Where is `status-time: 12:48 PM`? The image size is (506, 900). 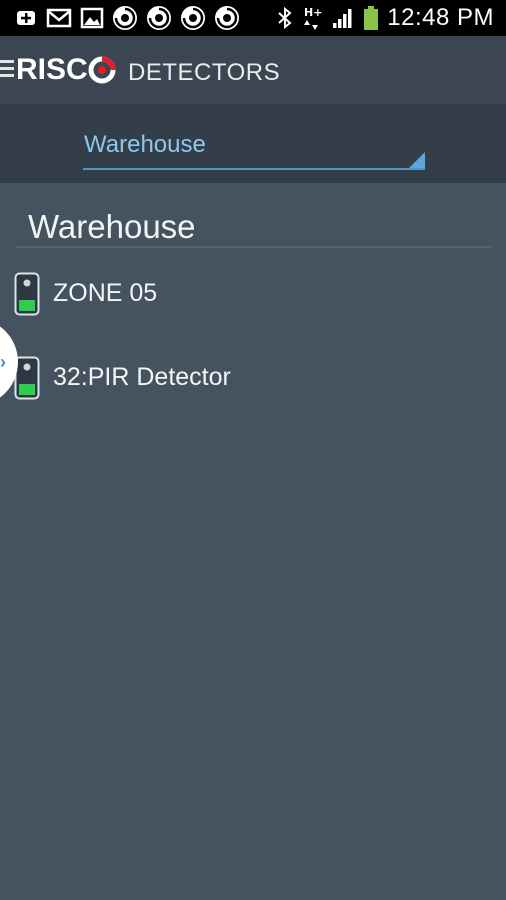
status-time: 12:48 PM is located at coordinates (440, 17).